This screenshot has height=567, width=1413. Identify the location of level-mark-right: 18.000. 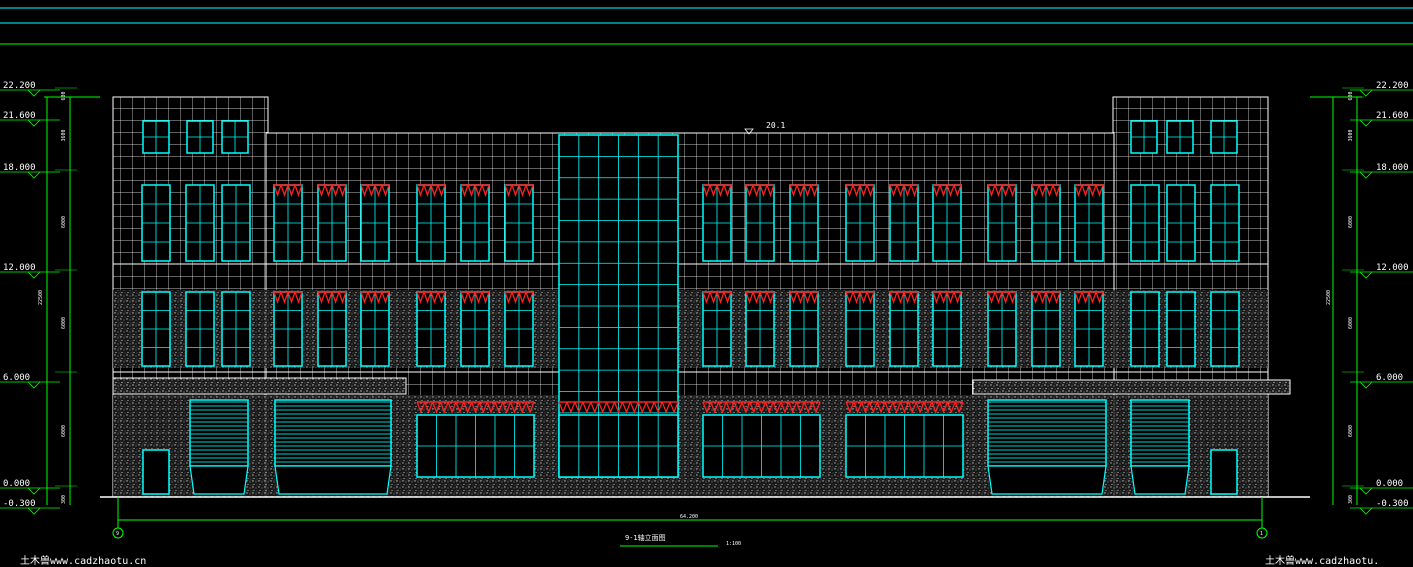
(1381, 171).